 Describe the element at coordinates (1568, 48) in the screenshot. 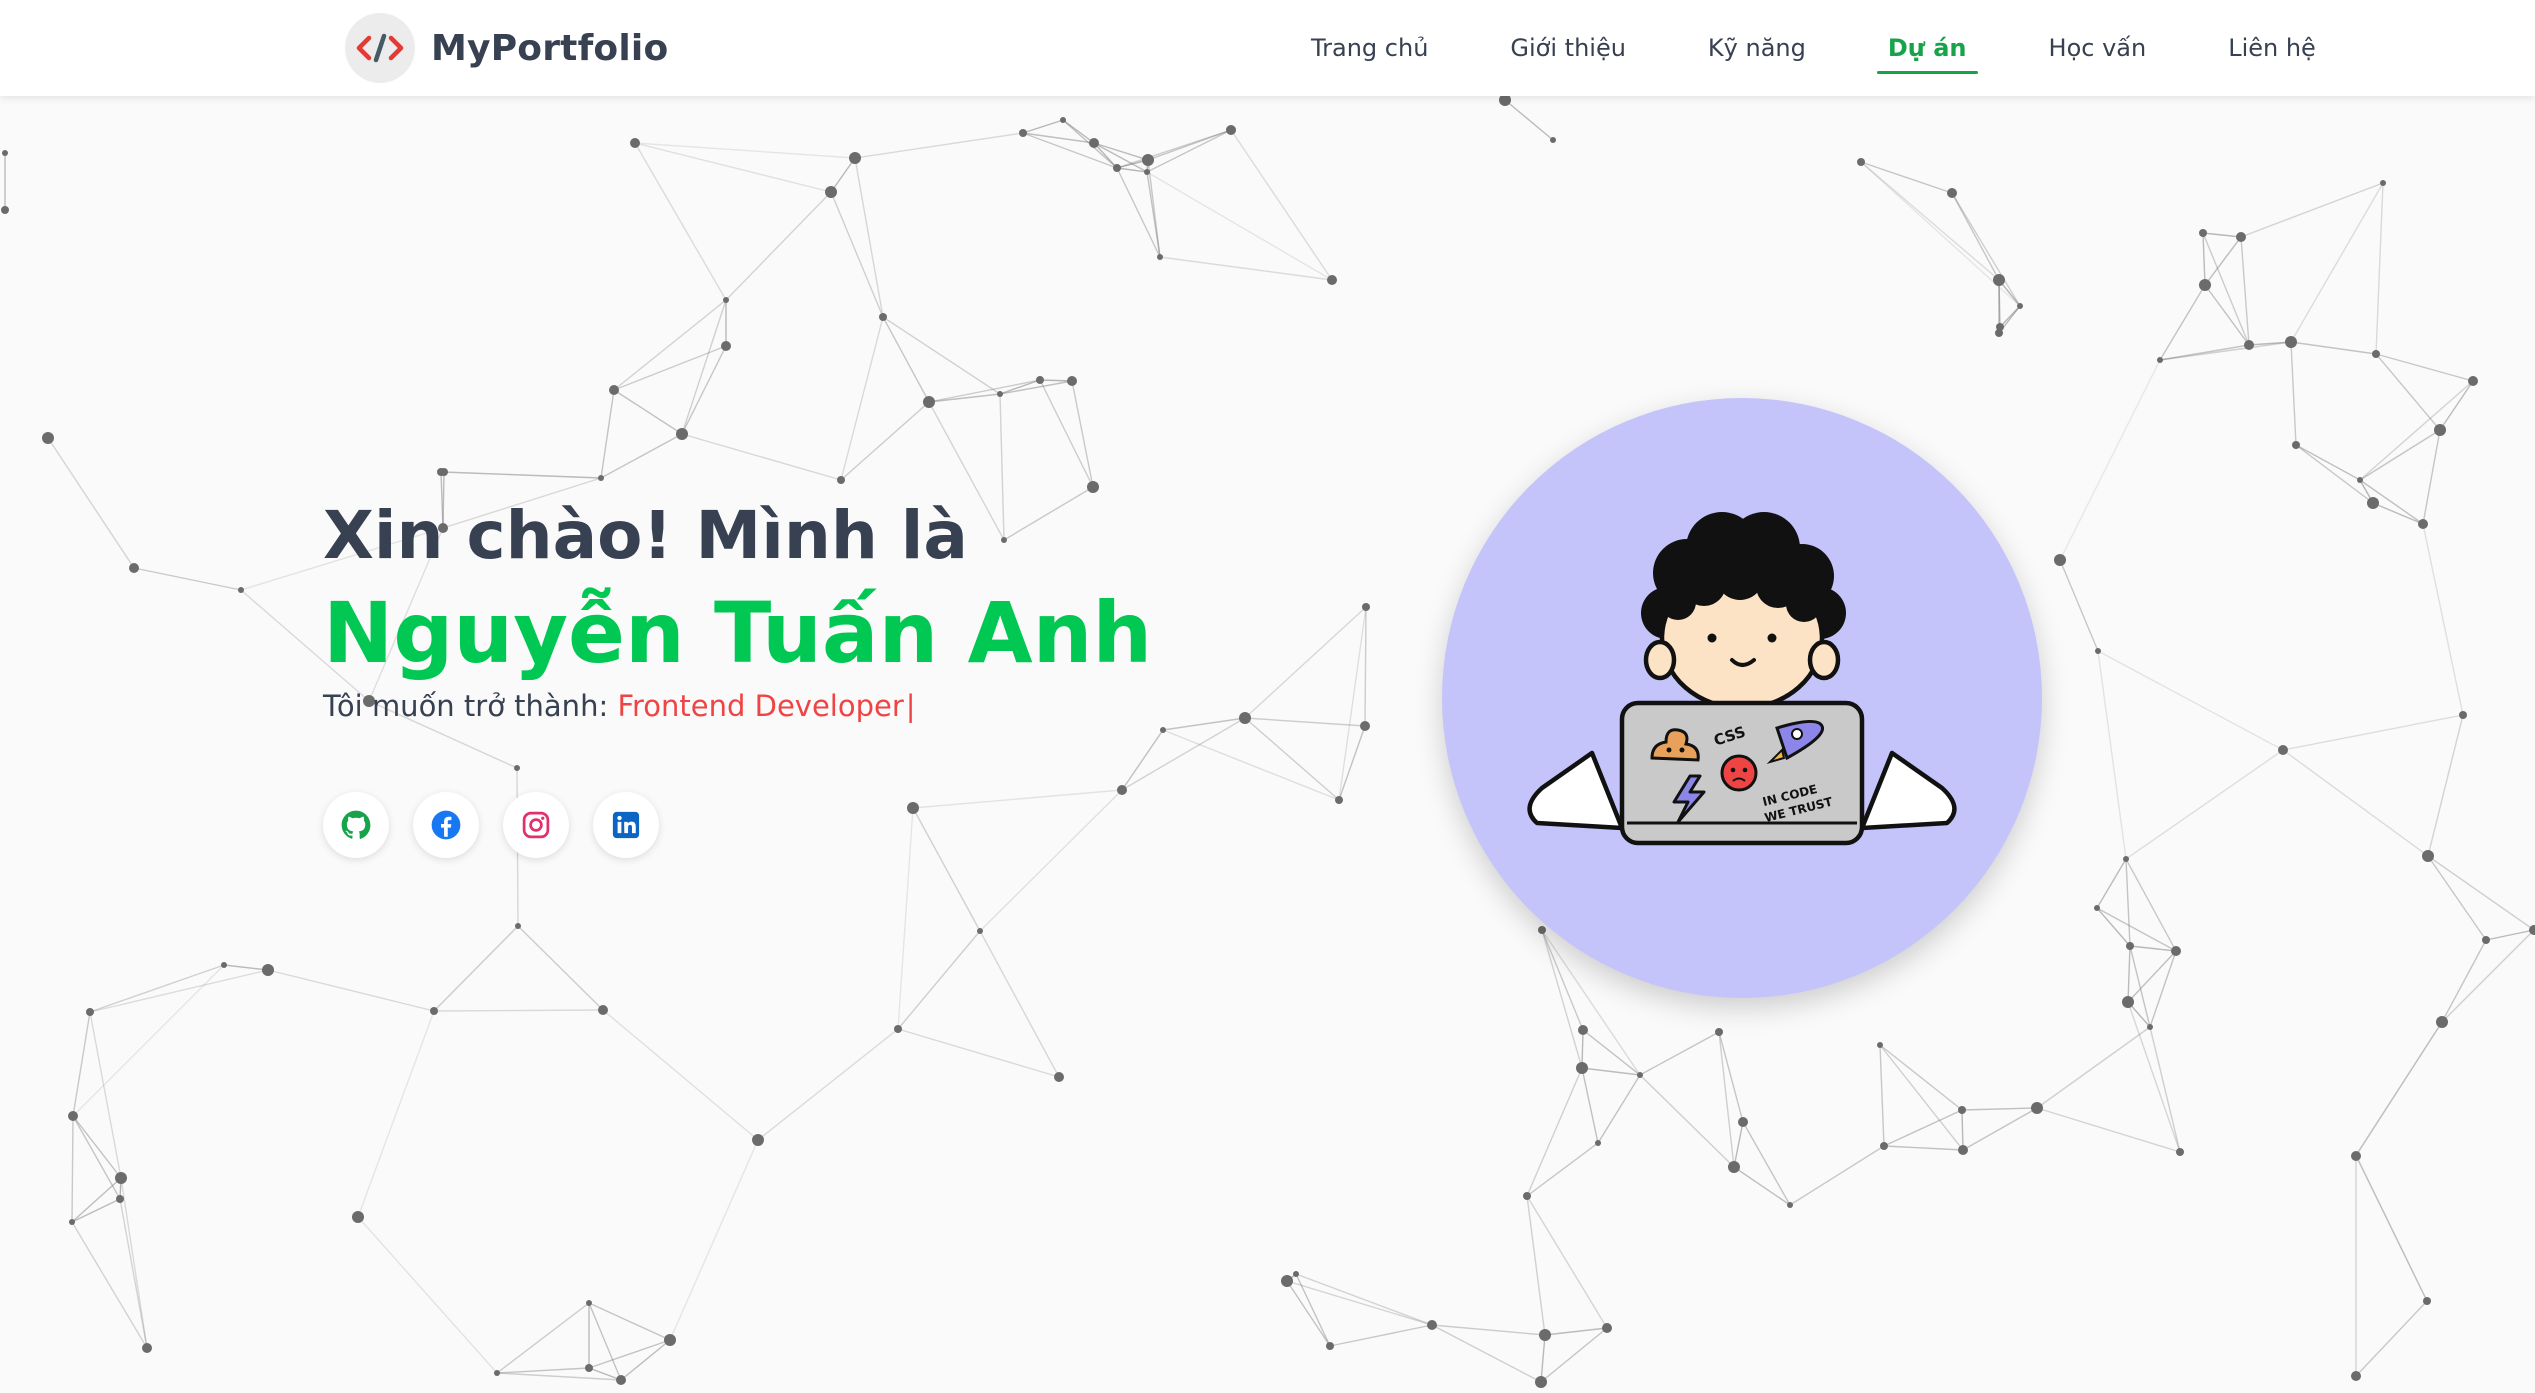

I see `nav-item-about: Giới thiệu` at that location.